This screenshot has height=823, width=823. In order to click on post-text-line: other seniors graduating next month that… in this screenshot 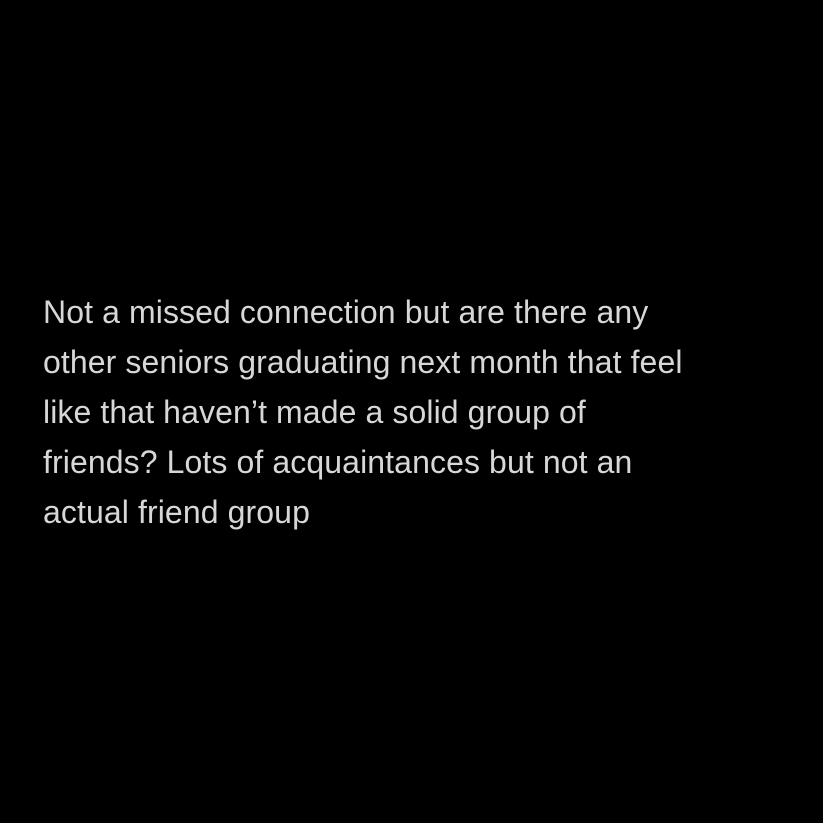, I will do `click(363, 362)`.